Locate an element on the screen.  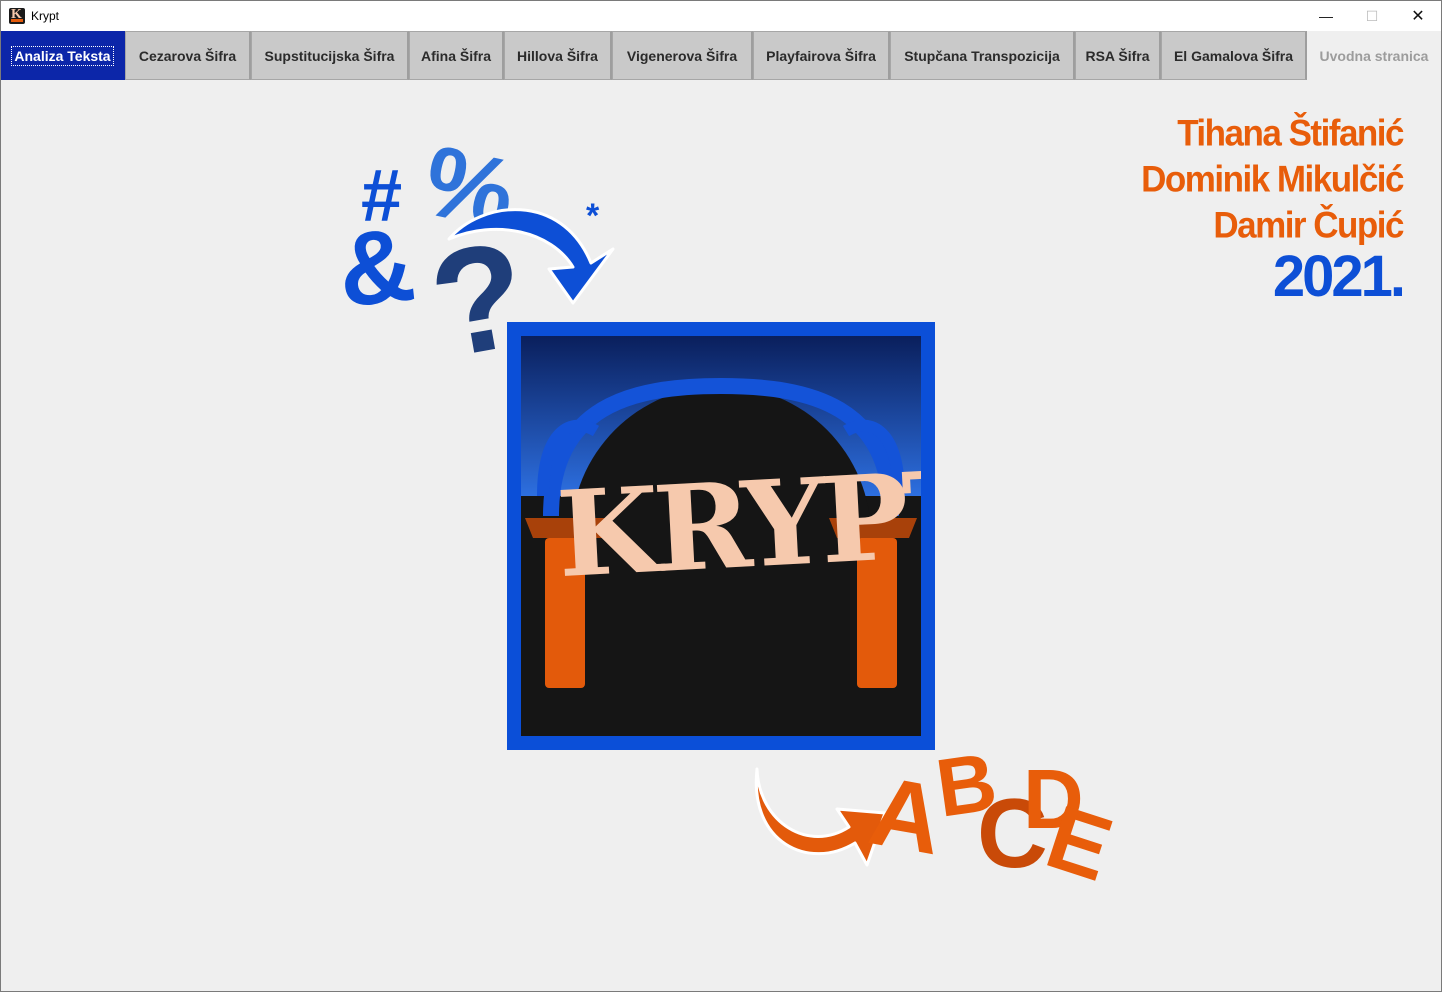
window-title: Krypt is located at coordinates (45, 16).